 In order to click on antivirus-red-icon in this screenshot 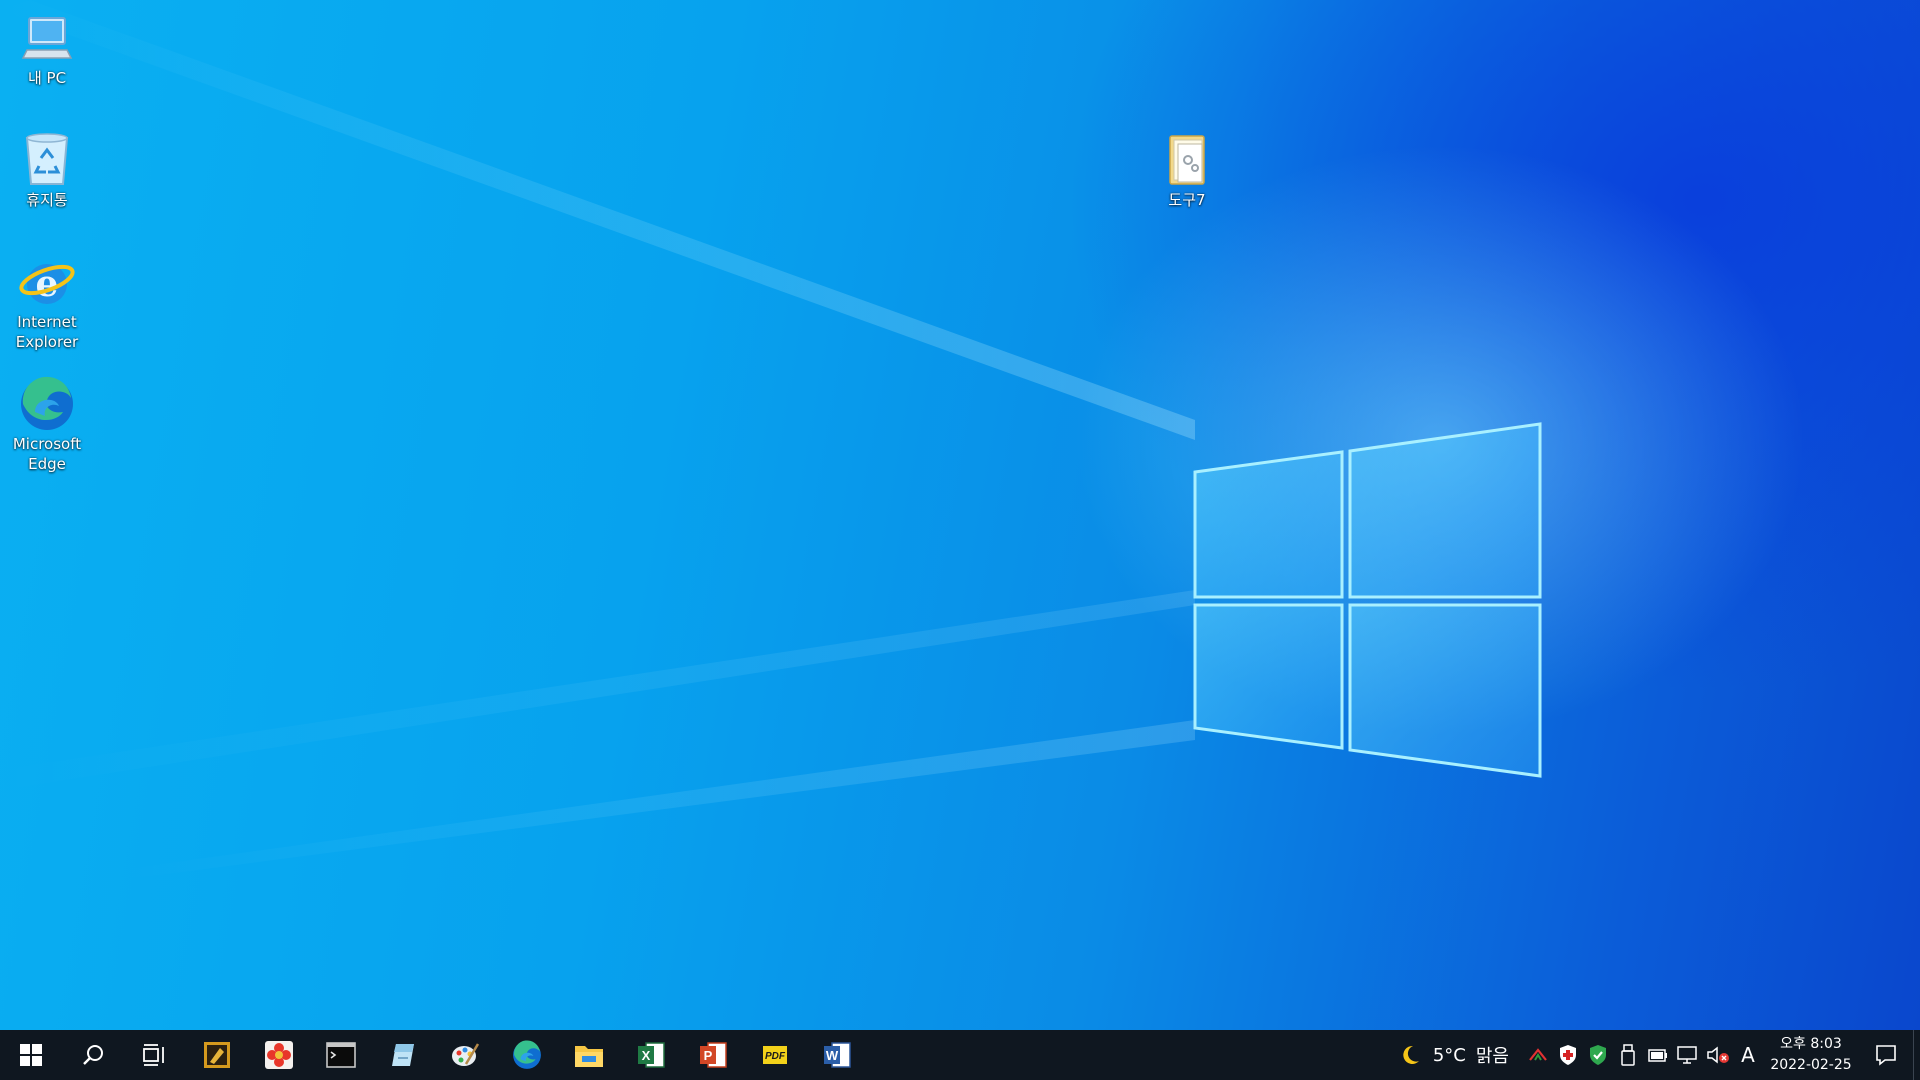, I will do `click(1538, 1054)`.